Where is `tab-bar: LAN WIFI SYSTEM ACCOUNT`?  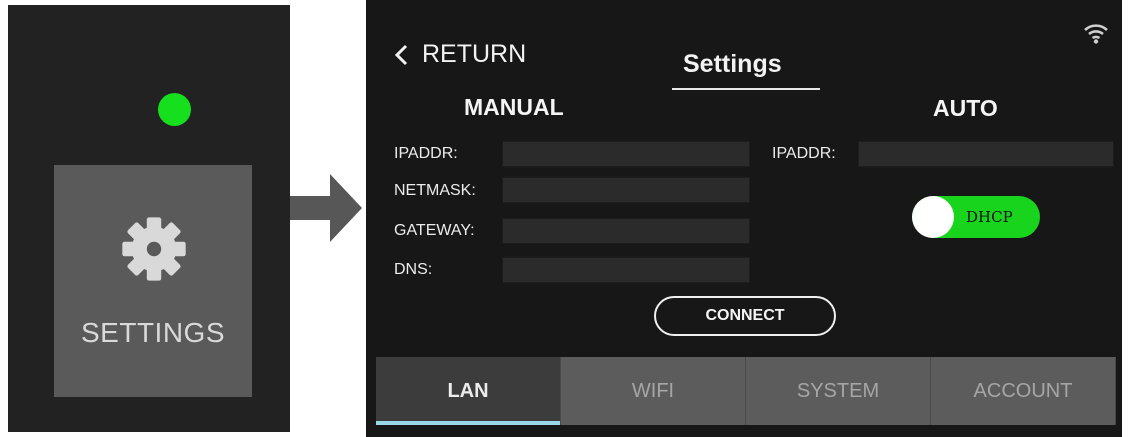 tab-bar: LAN WIFI SYSTEM ACCOUNT is located at coordinates (746, 391).